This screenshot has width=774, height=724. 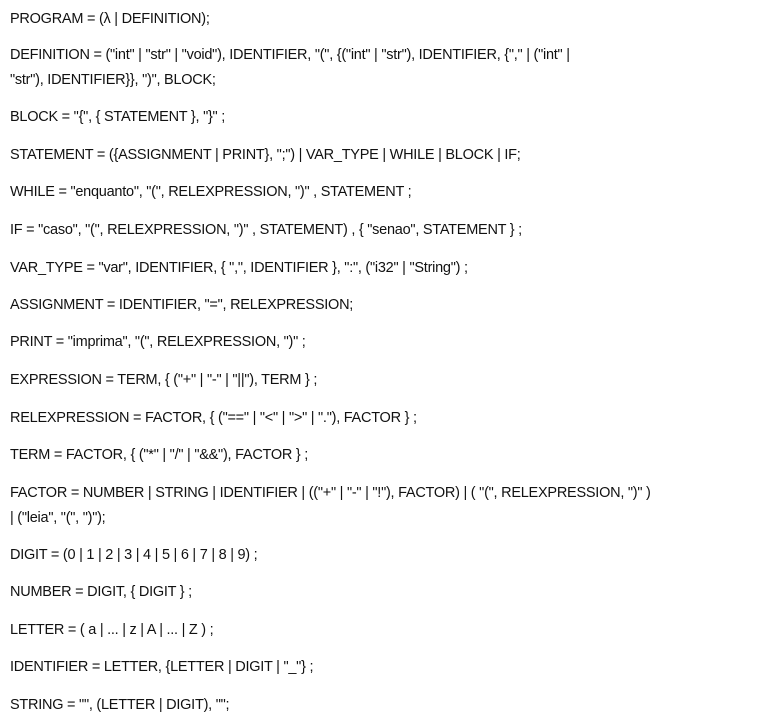 I want to click on grammar-rule-line: "str"), IDENTIFIER}}, ")", BLOCK;, so click(x=113, y=80).